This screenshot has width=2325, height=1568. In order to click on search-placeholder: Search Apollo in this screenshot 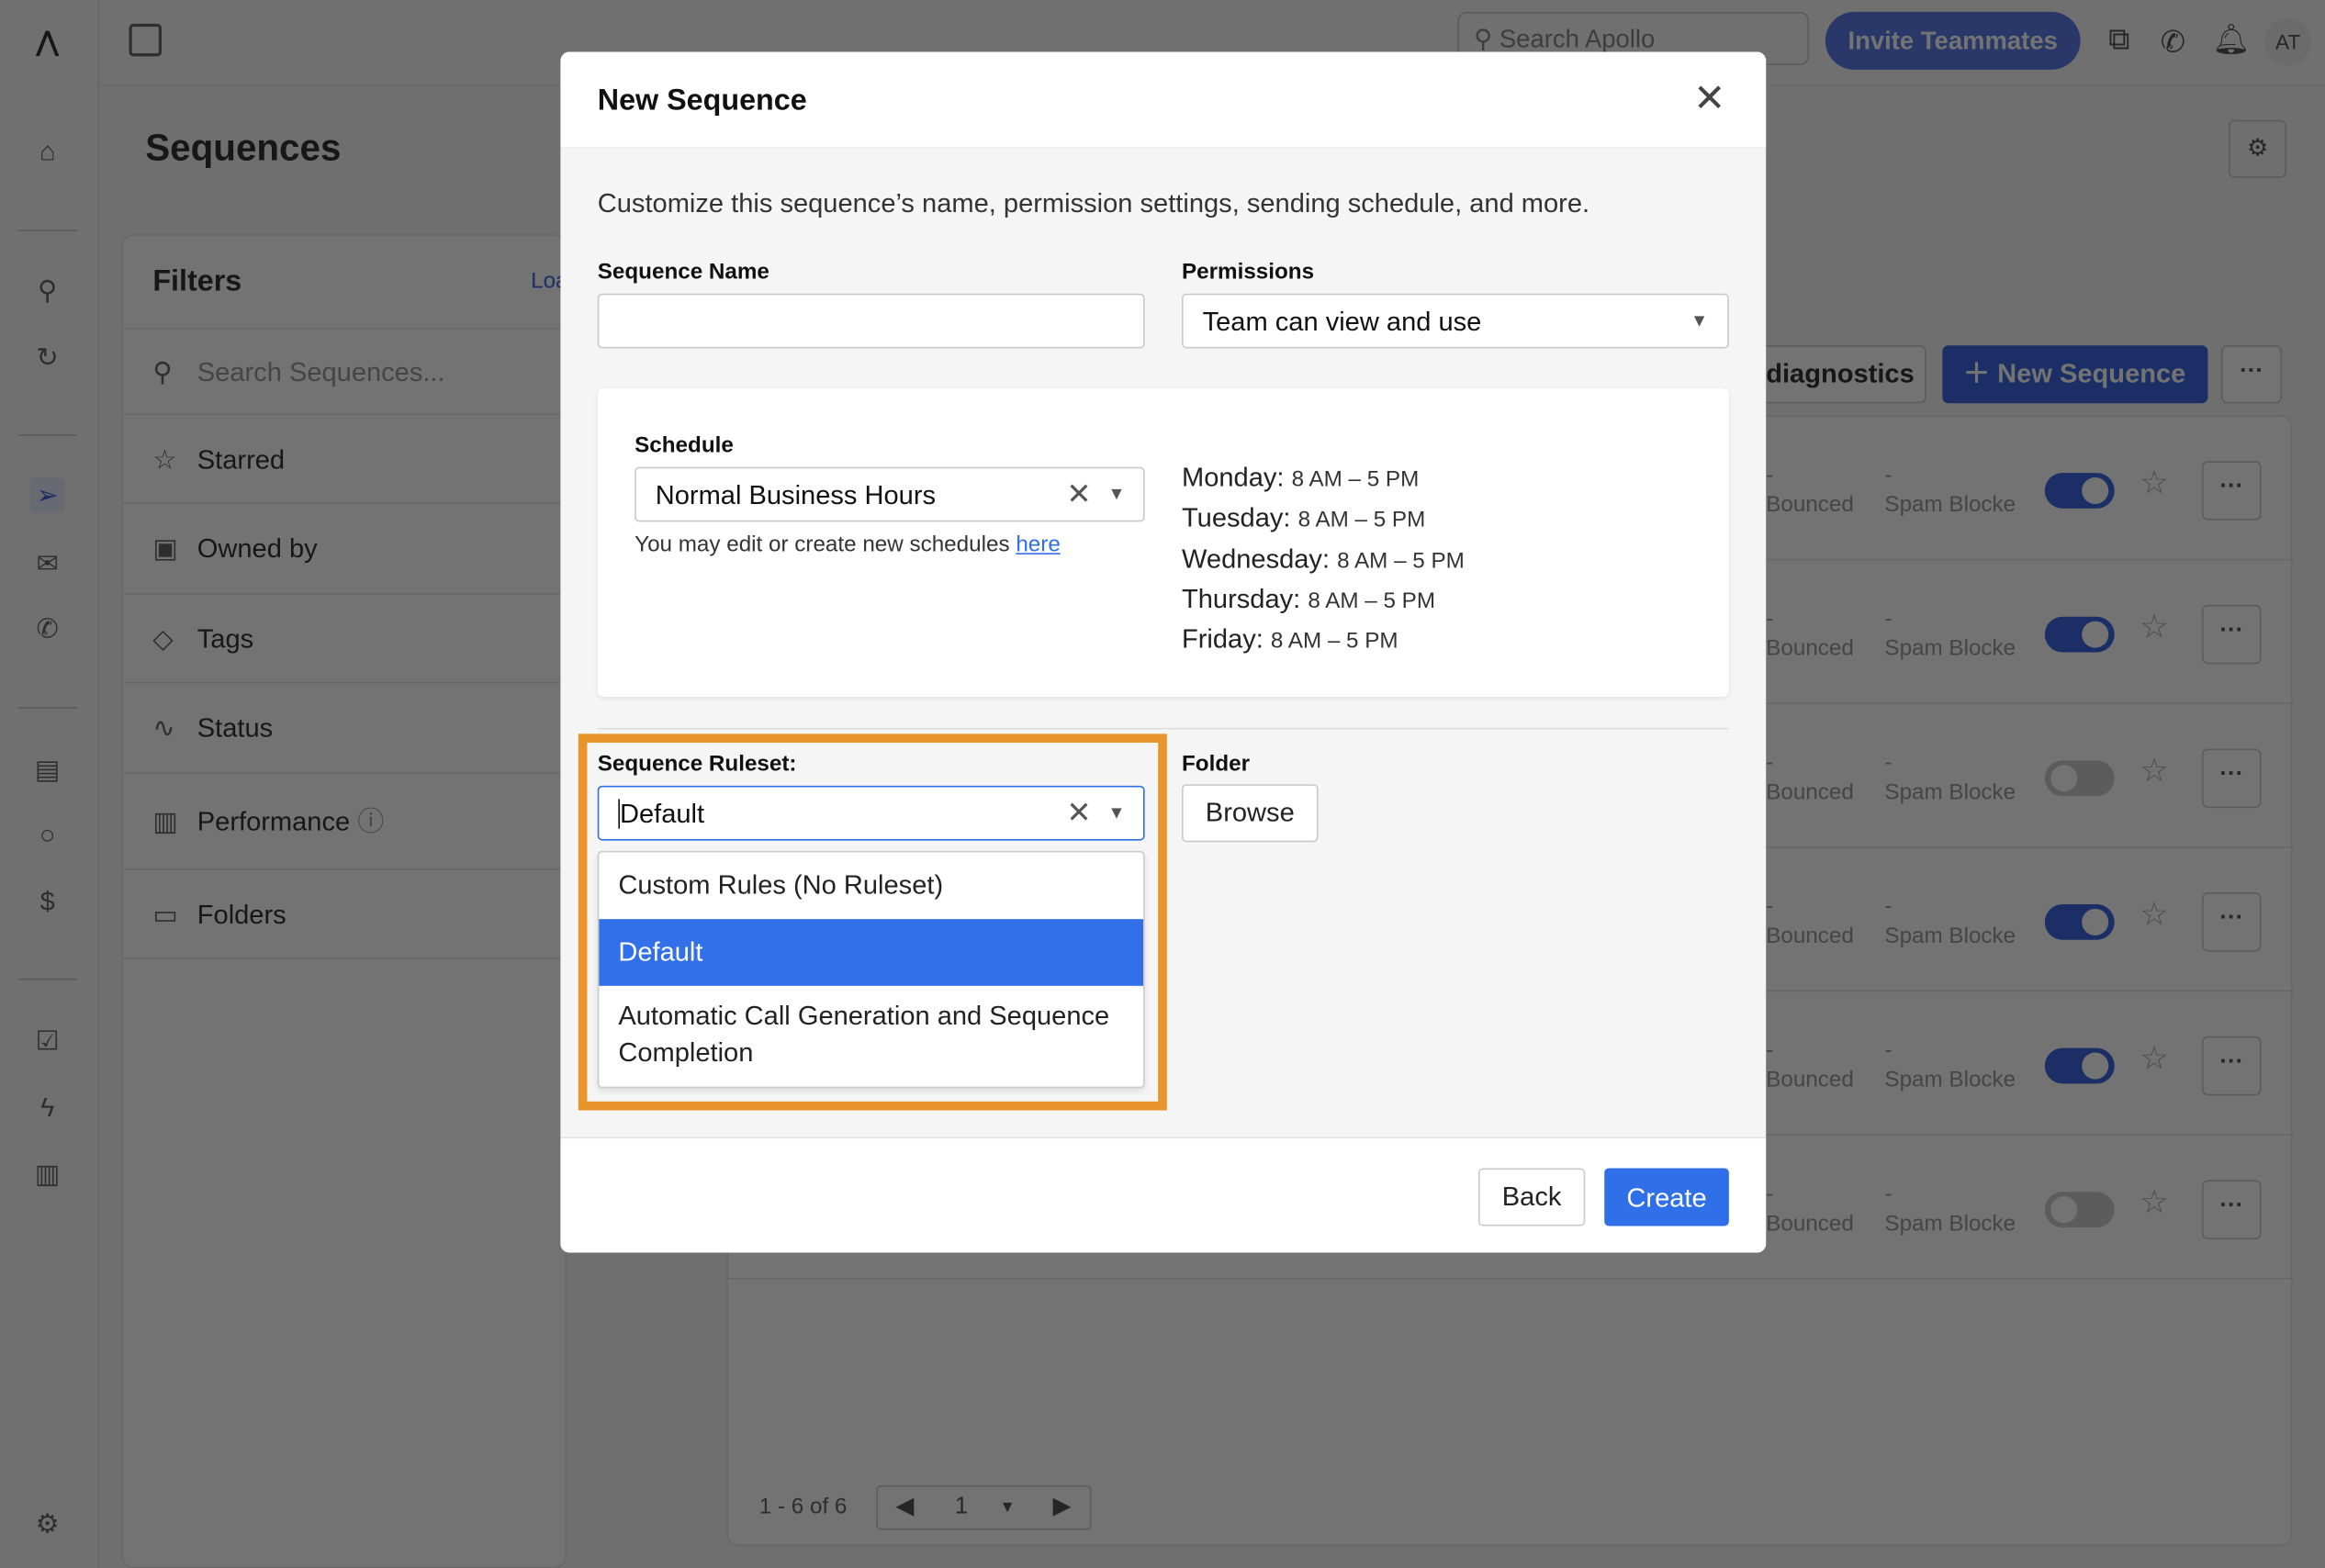, I will do `click(1577, 39)`.